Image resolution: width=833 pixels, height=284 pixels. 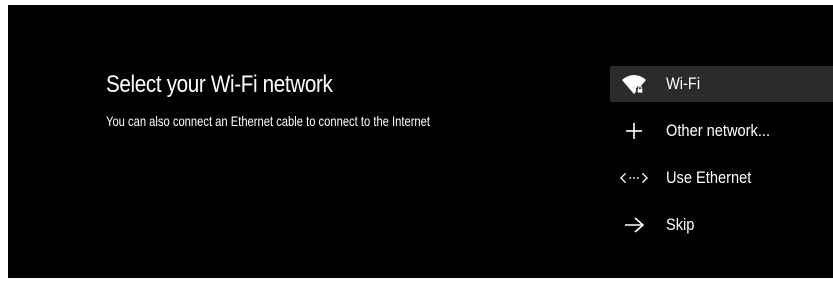 I want to click on menu-item-skip: Skip, so click(x=721, y=225).